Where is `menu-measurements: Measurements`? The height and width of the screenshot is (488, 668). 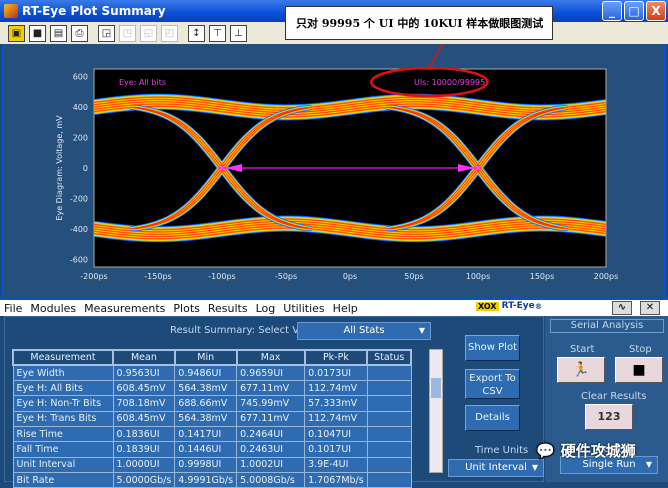 menu-measurements: Measurements is located at coordinates (124, 308).